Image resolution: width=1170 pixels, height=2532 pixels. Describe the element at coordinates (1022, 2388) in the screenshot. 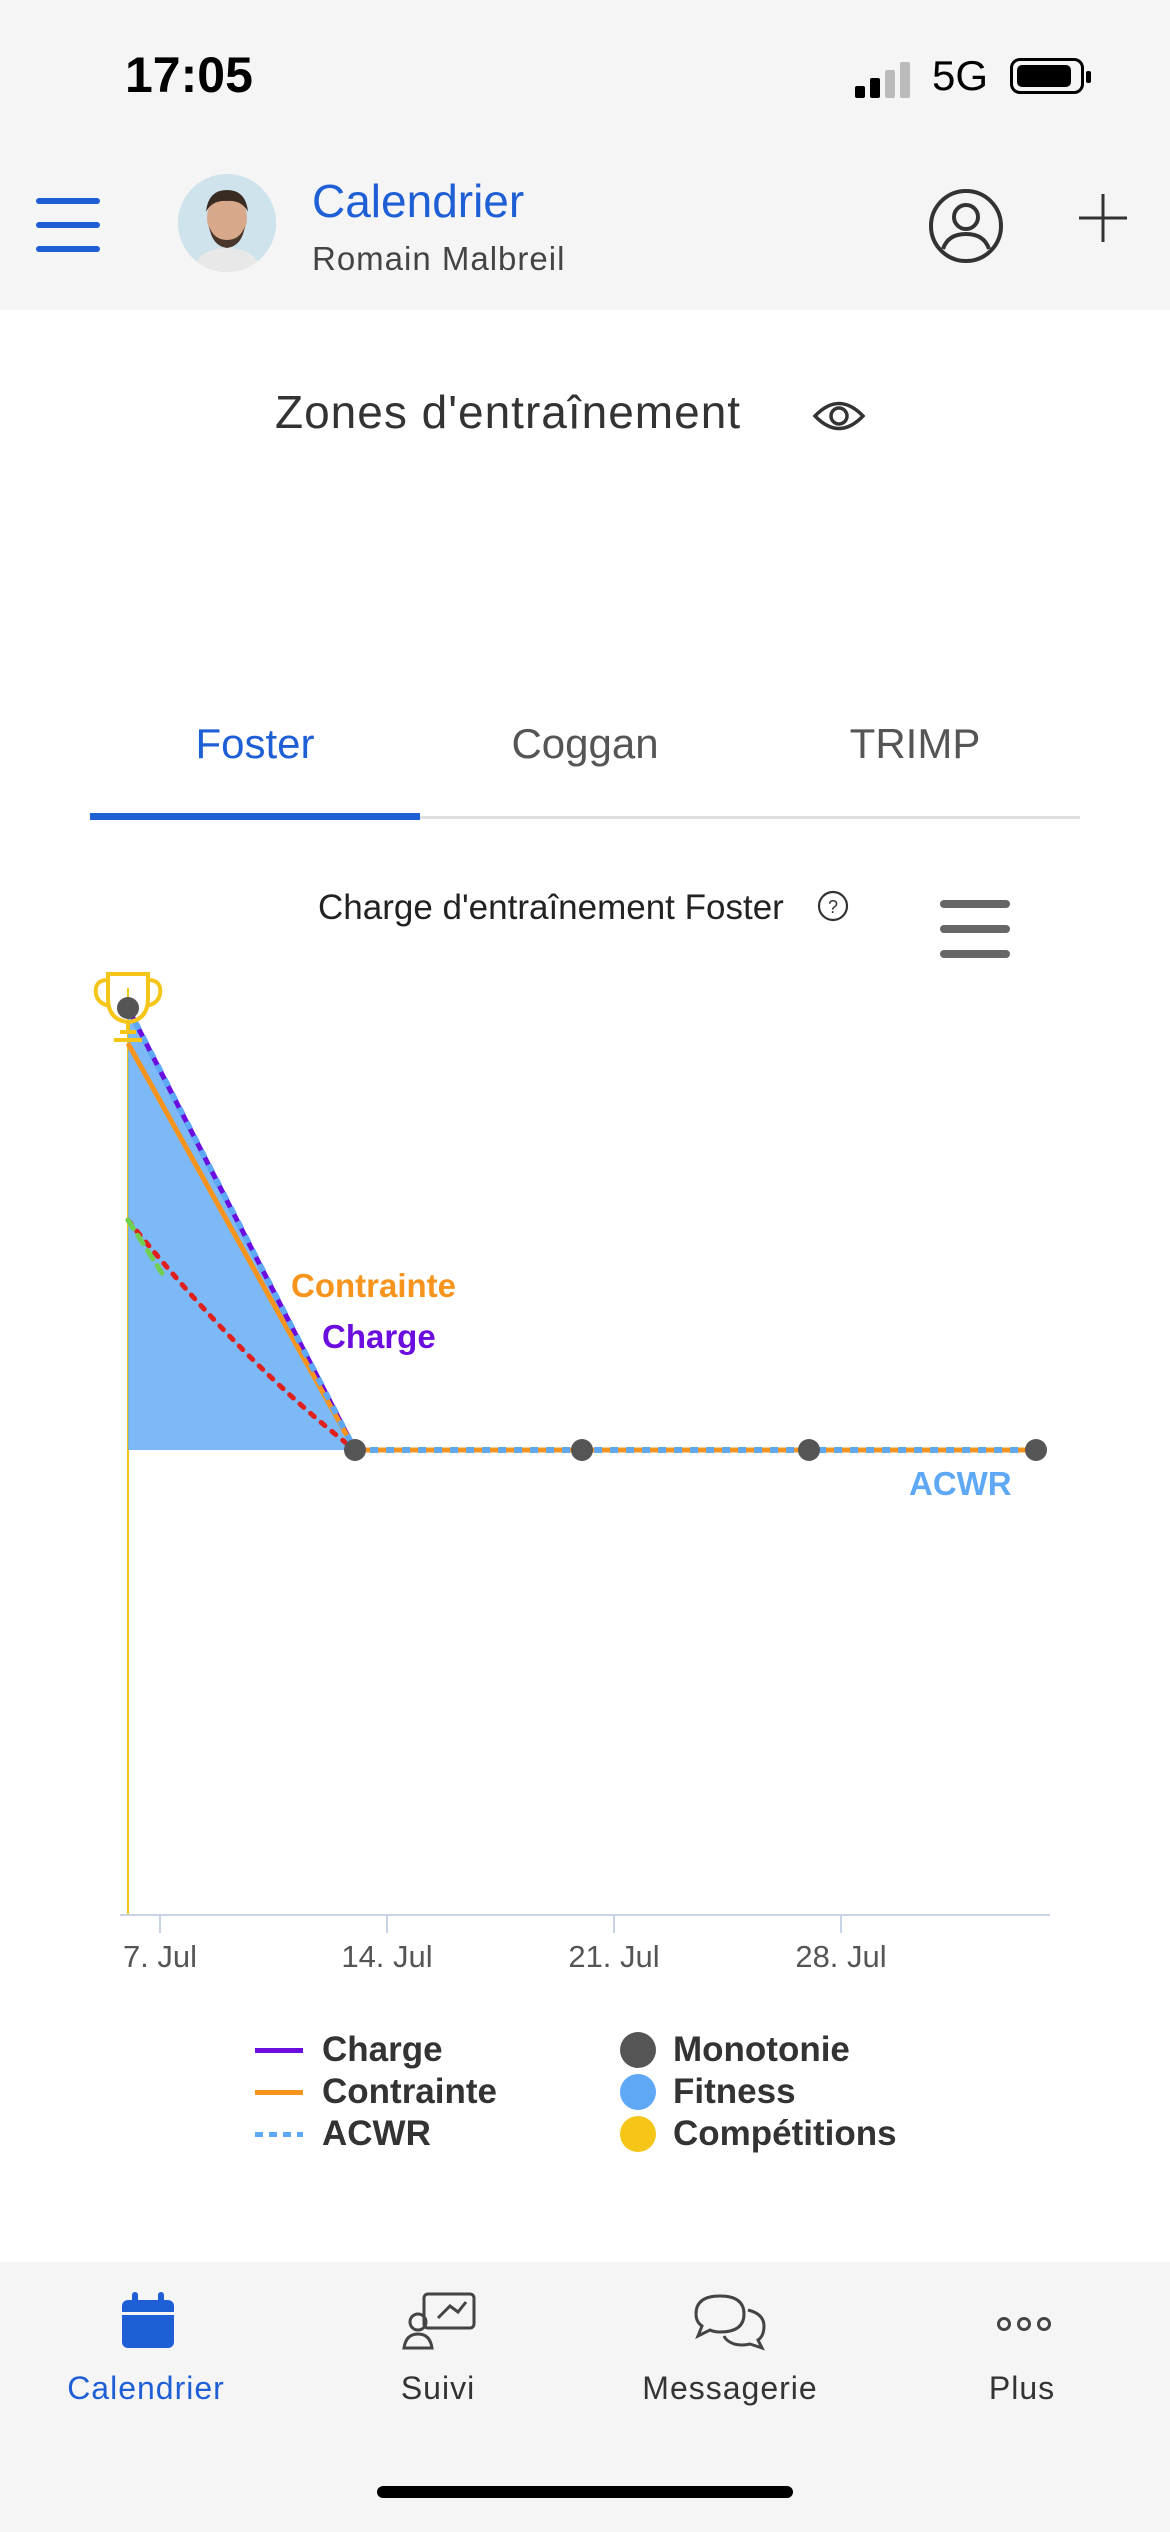

I see `nav-label: Plus` at that location.